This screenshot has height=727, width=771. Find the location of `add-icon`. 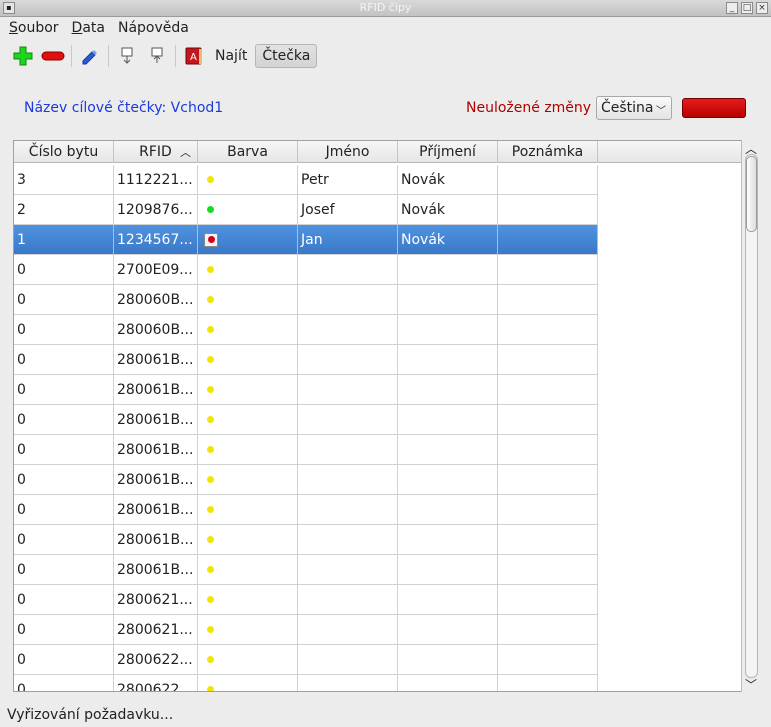

add-icon is located at coordinates (23, 56).